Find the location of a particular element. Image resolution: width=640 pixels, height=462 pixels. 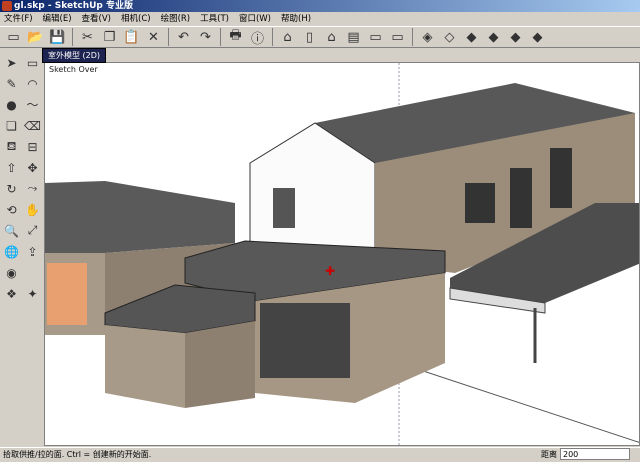

scene-label: Sketch Over is located at coordinates (73, 69).